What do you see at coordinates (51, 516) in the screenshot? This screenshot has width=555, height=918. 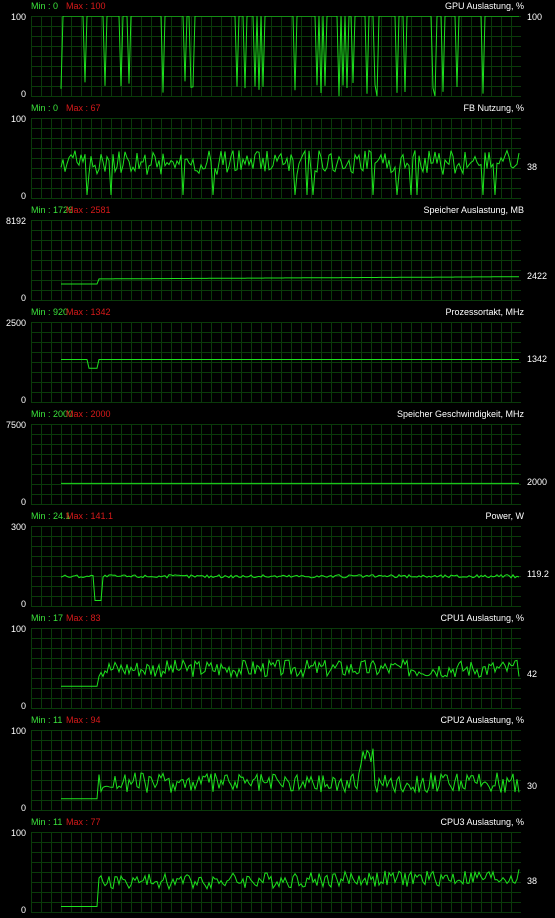 I see `min-label: Min : 24.1` at bounding box center [51, 516].